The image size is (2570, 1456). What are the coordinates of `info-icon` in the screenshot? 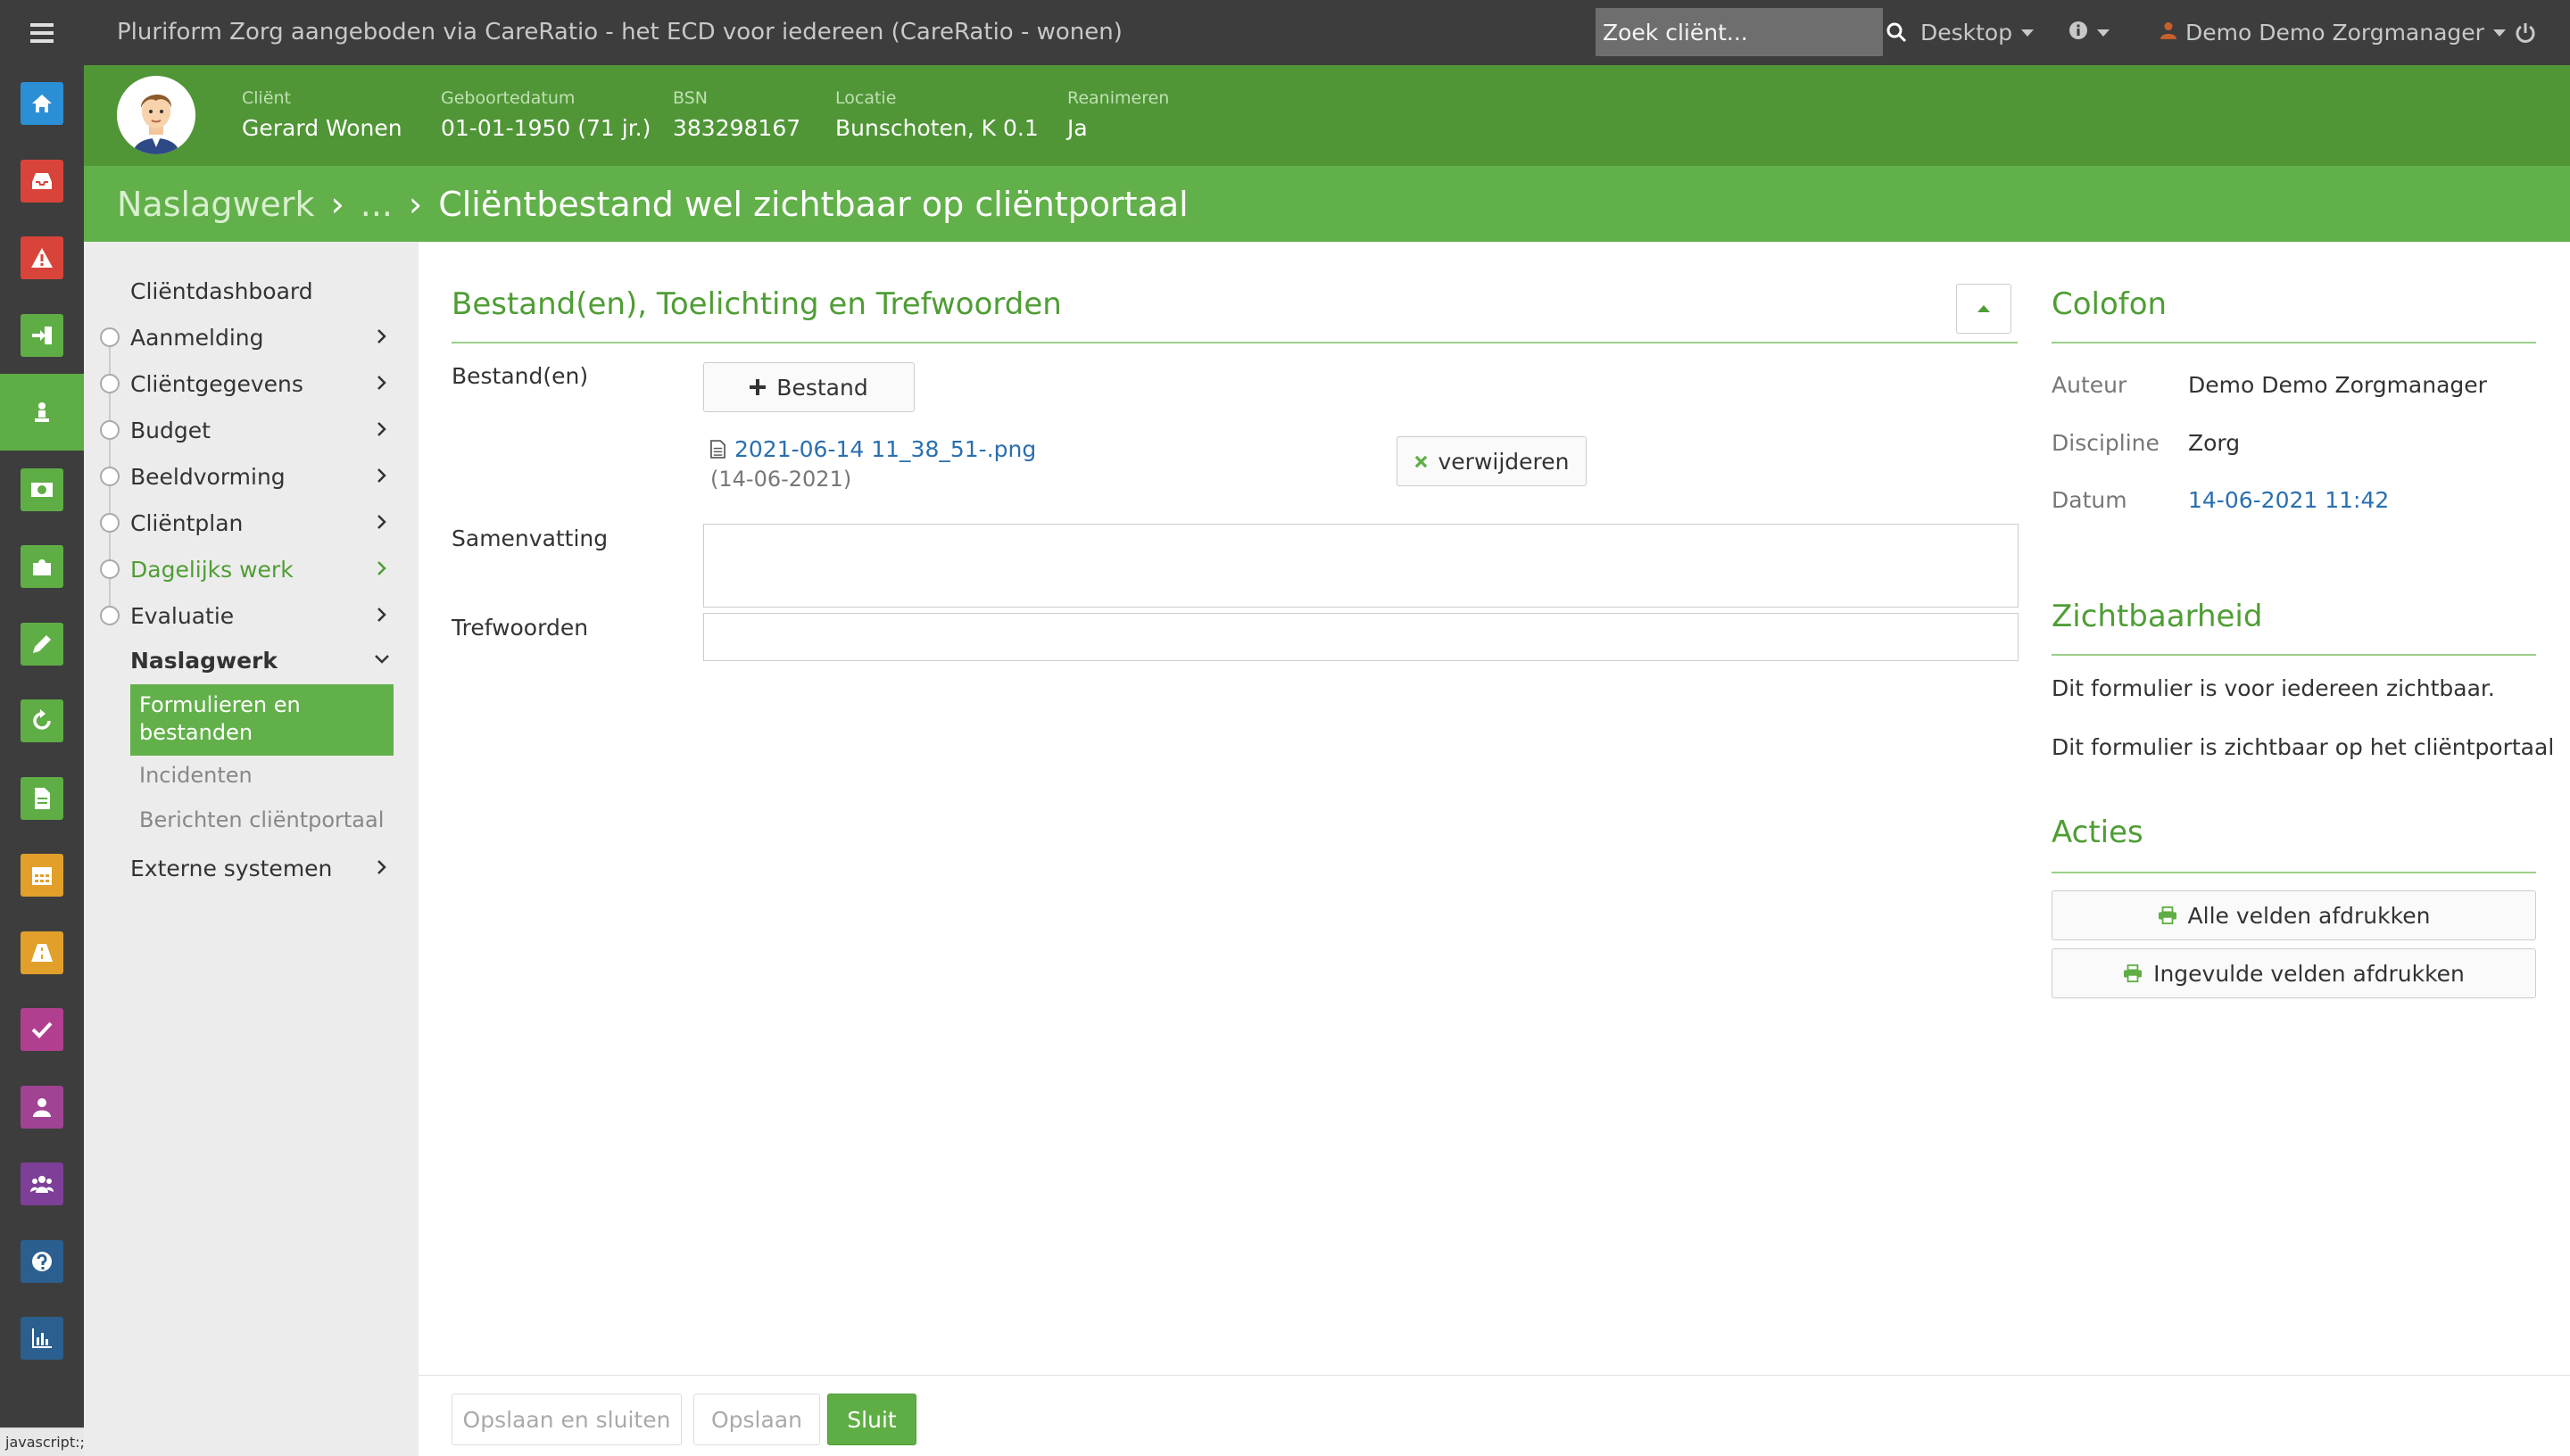 It's located at (2078, 33).